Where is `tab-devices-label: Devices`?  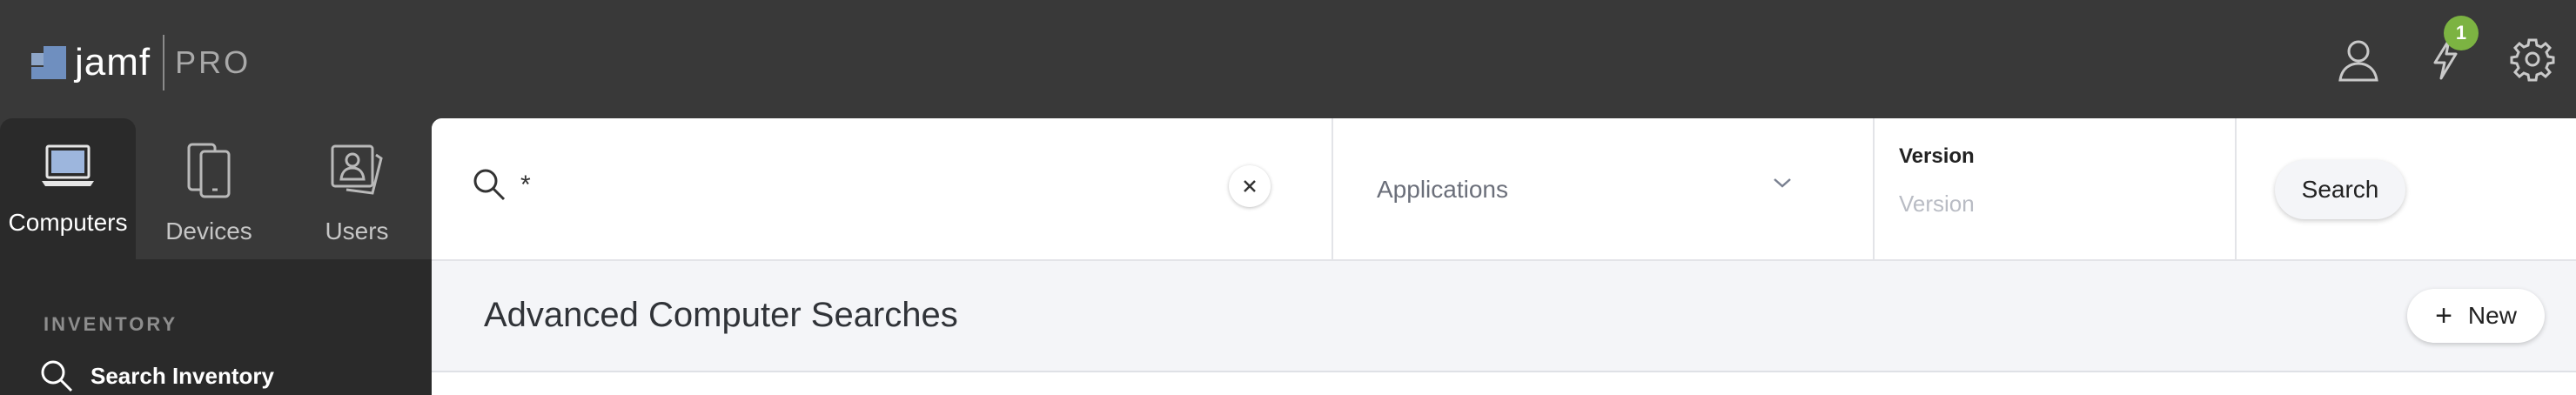 tab-devices-label: Devices is located at coordinates (208, 231).